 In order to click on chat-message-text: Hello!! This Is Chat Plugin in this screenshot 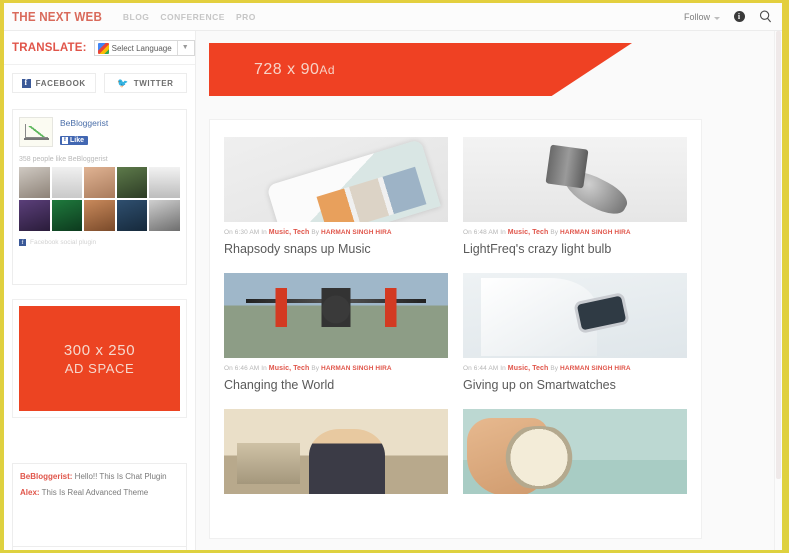, I will do `click(119, 476)`.